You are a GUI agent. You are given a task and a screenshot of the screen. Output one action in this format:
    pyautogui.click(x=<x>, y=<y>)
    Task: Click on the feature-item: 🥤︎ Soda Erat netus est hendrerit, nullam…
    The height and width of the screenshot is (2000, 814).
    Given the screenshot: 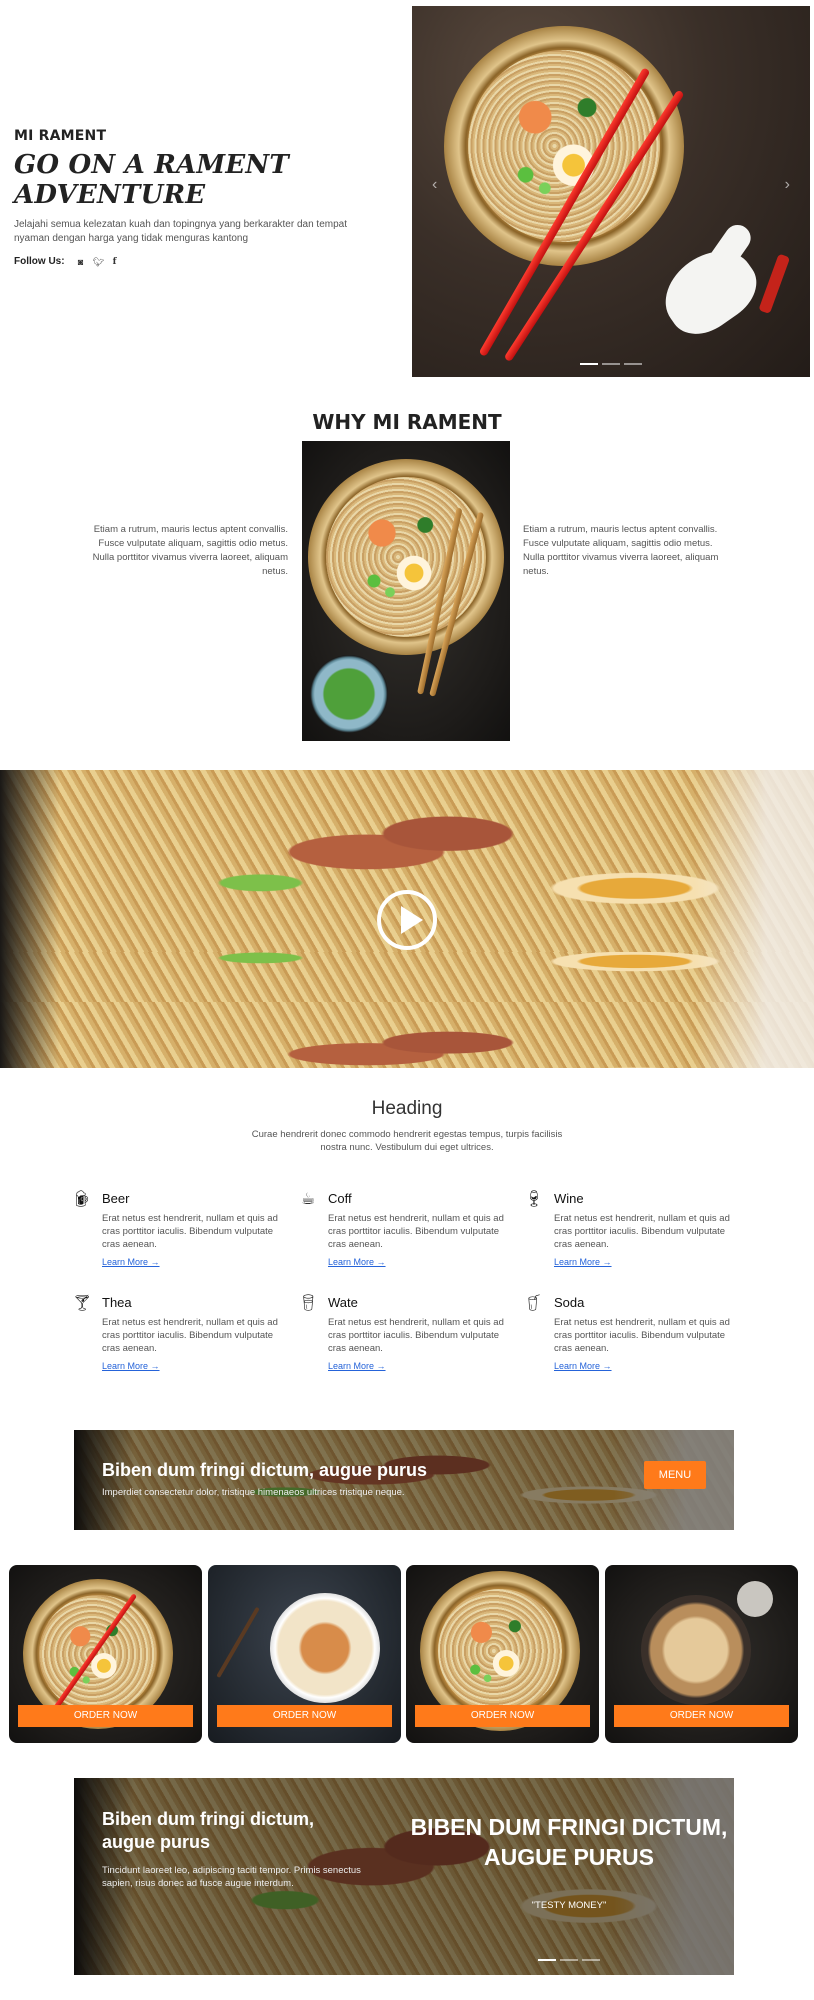 What is the action you would take?
    pyautogui.click(x=637, y=1335)
    